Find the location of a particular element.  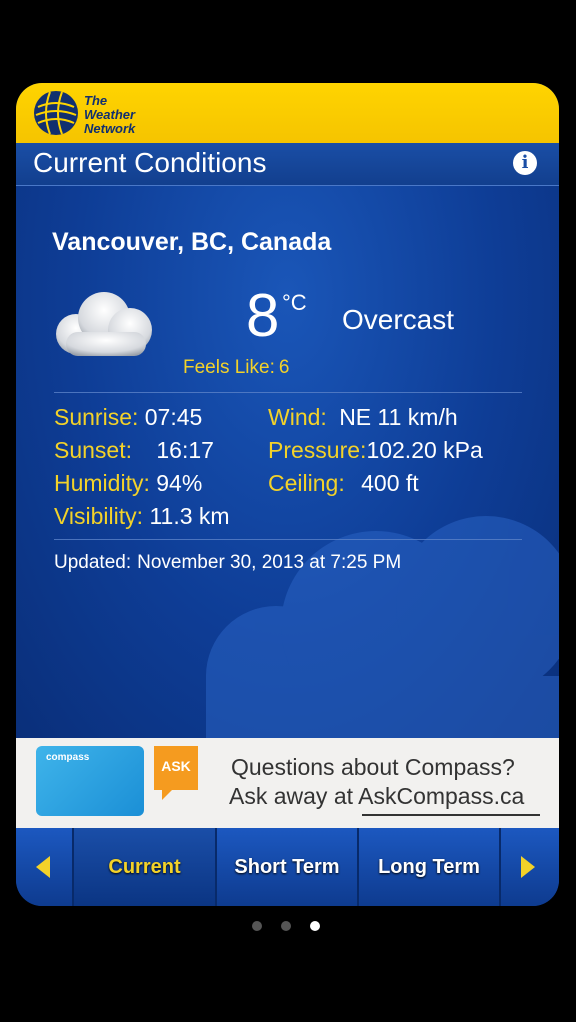

page-dot-active is located at coordinates (315, 926).